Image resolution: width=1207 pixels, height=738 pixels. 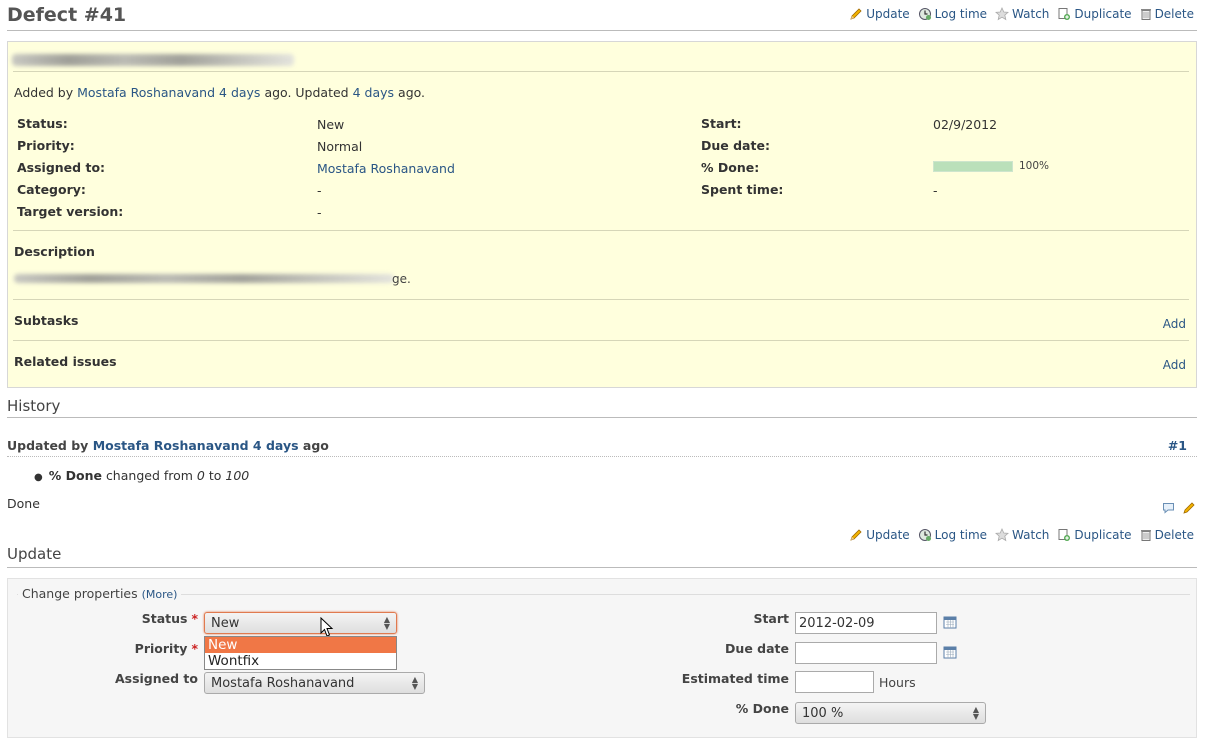 I want to click on status-required-mark: *, so click(x=194, y=618).